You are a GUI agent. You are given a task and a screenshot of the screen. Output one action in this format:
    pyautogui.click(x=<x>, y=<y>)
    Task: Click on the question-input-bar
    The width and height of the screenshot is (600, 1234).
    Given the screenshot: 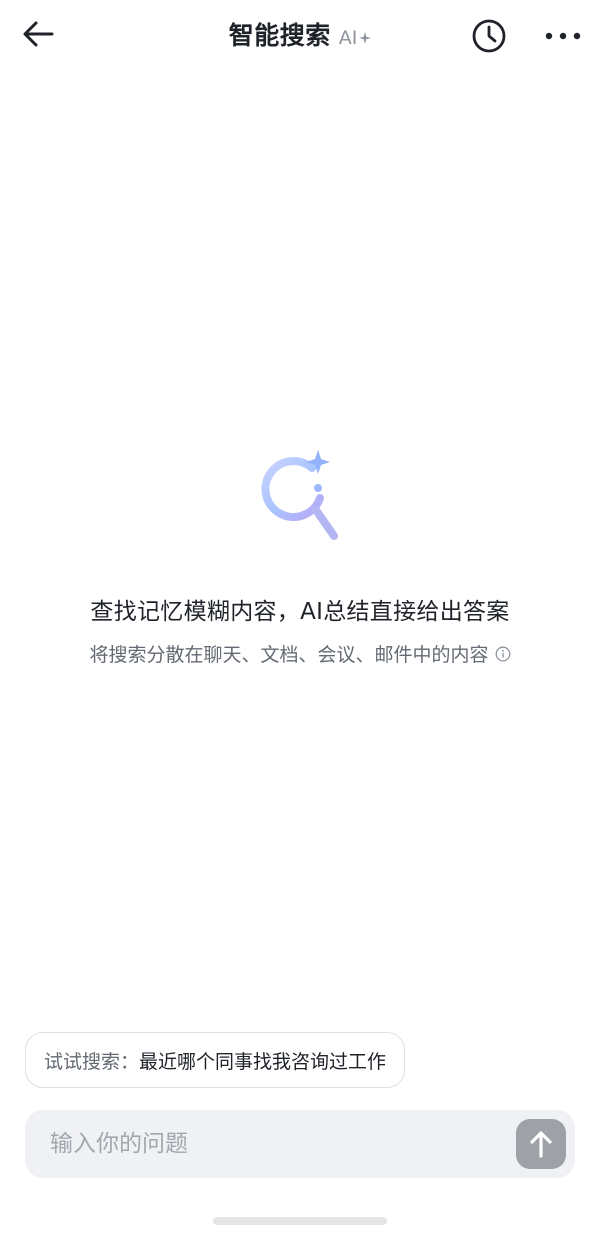 What is the action you would take?
    pyautogui.click(x=300, y=1144)
    